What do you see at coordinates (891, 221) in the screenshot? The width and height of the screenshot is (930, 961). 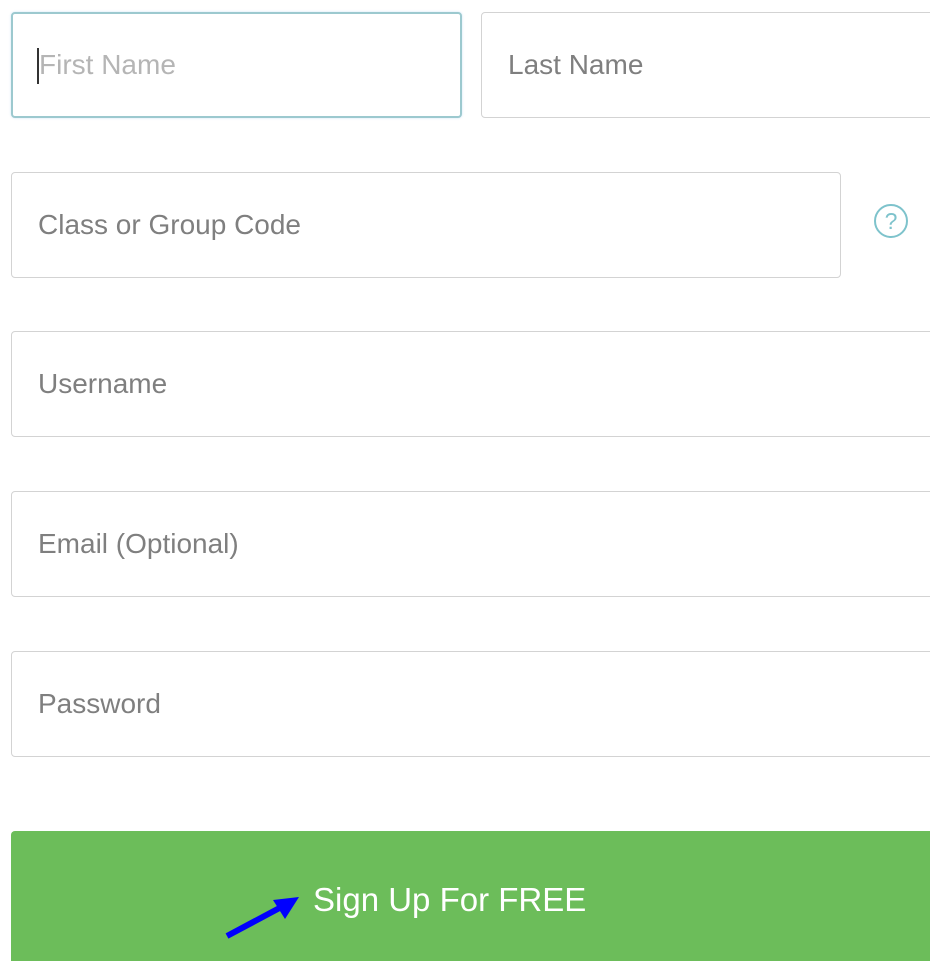 I see `help-question-icon: ?` at bounding box center [891, 221].